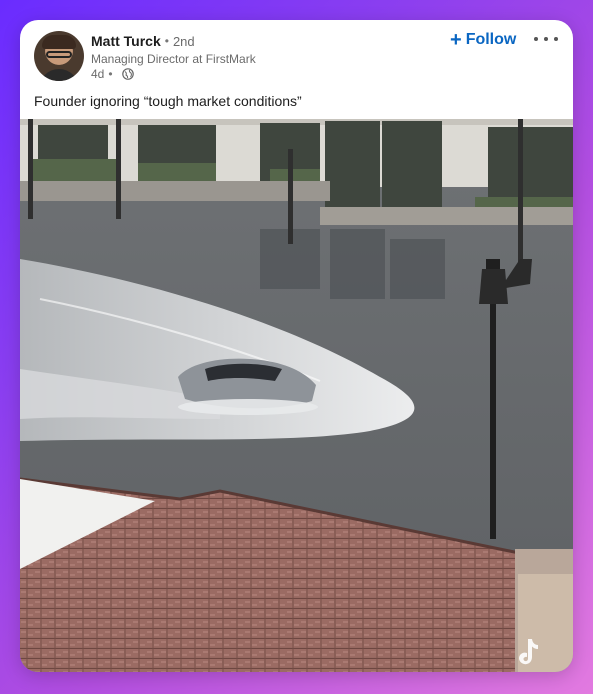 The width and height of the screenshot is (593, 694). Describe the element at coordinates (59, 56) in the screenshot. I see `author-avatar` at that location.